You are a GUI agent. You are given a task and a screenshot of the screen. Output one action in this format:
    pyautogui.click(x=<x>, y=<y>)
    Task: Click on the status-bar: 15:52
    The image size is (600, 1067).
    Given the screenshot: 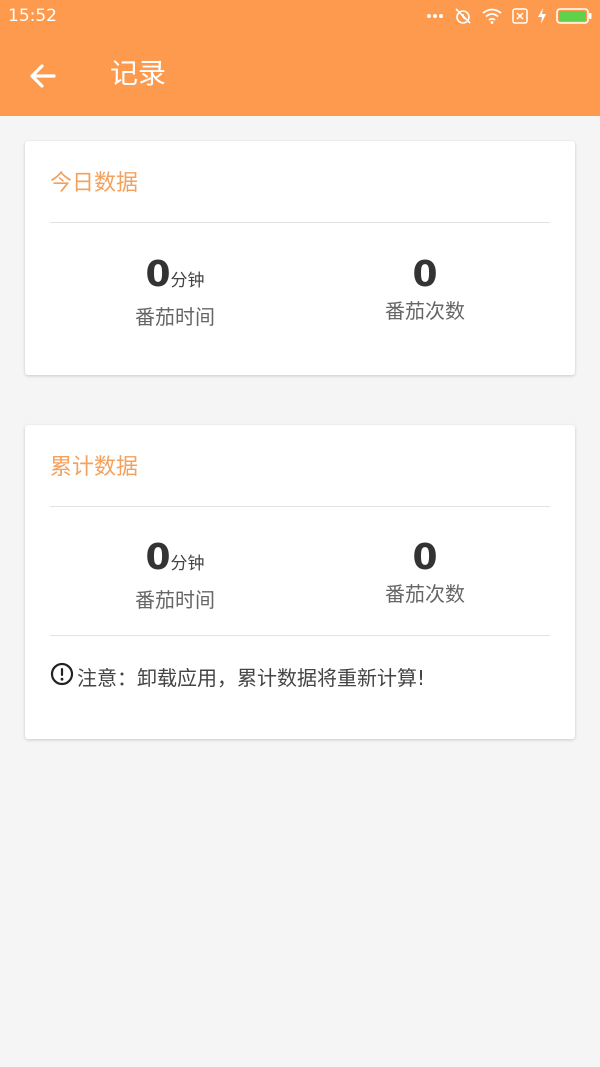 What is the action you would take?
    pyautogui.click(x=300, y=16)
    